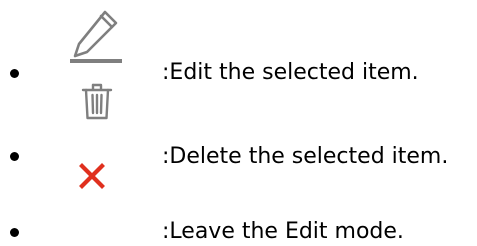 The width and height of the screenshot is (477, 246). I want to click on trash-icon, so click(97, 101).